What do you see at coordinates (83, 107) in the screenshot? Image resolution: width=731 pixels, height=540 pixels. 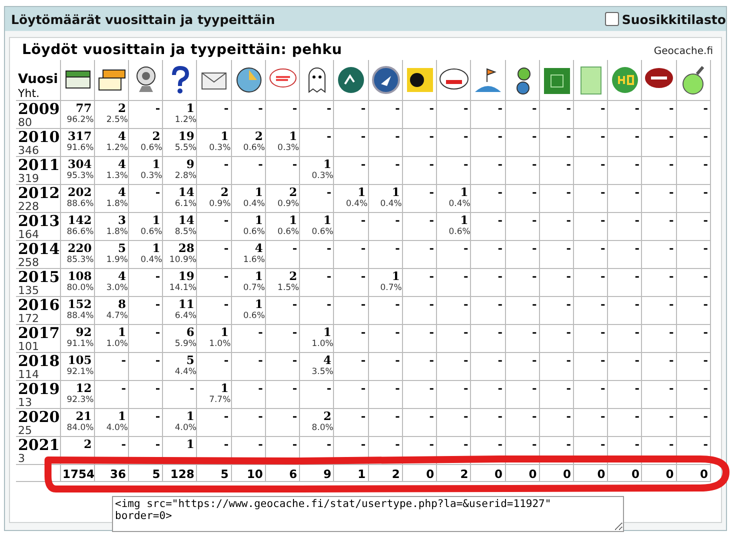 I see `find-count: 77` at bounding box center [83, 107].